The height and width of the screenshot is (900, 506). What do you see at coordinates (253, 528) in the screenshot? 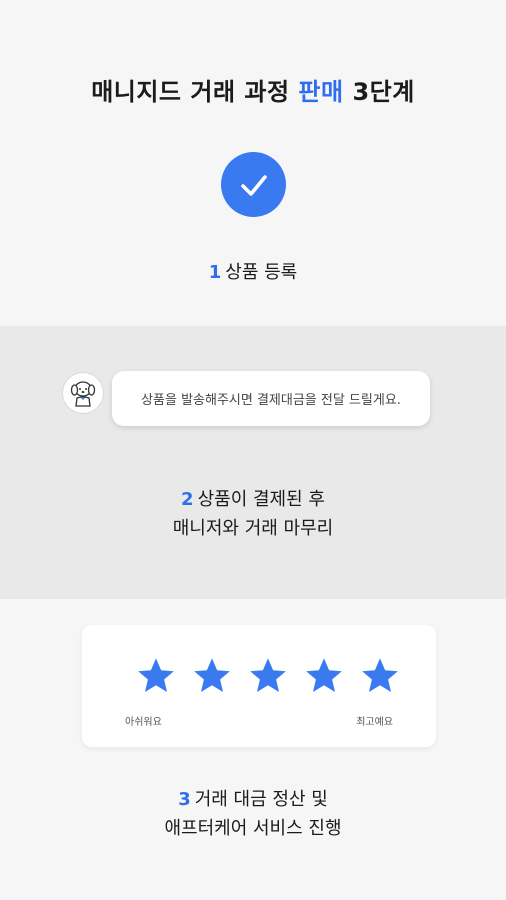
I see `step2-line2: 매니저와 거래 마무리` at bounding box center [253, 528].